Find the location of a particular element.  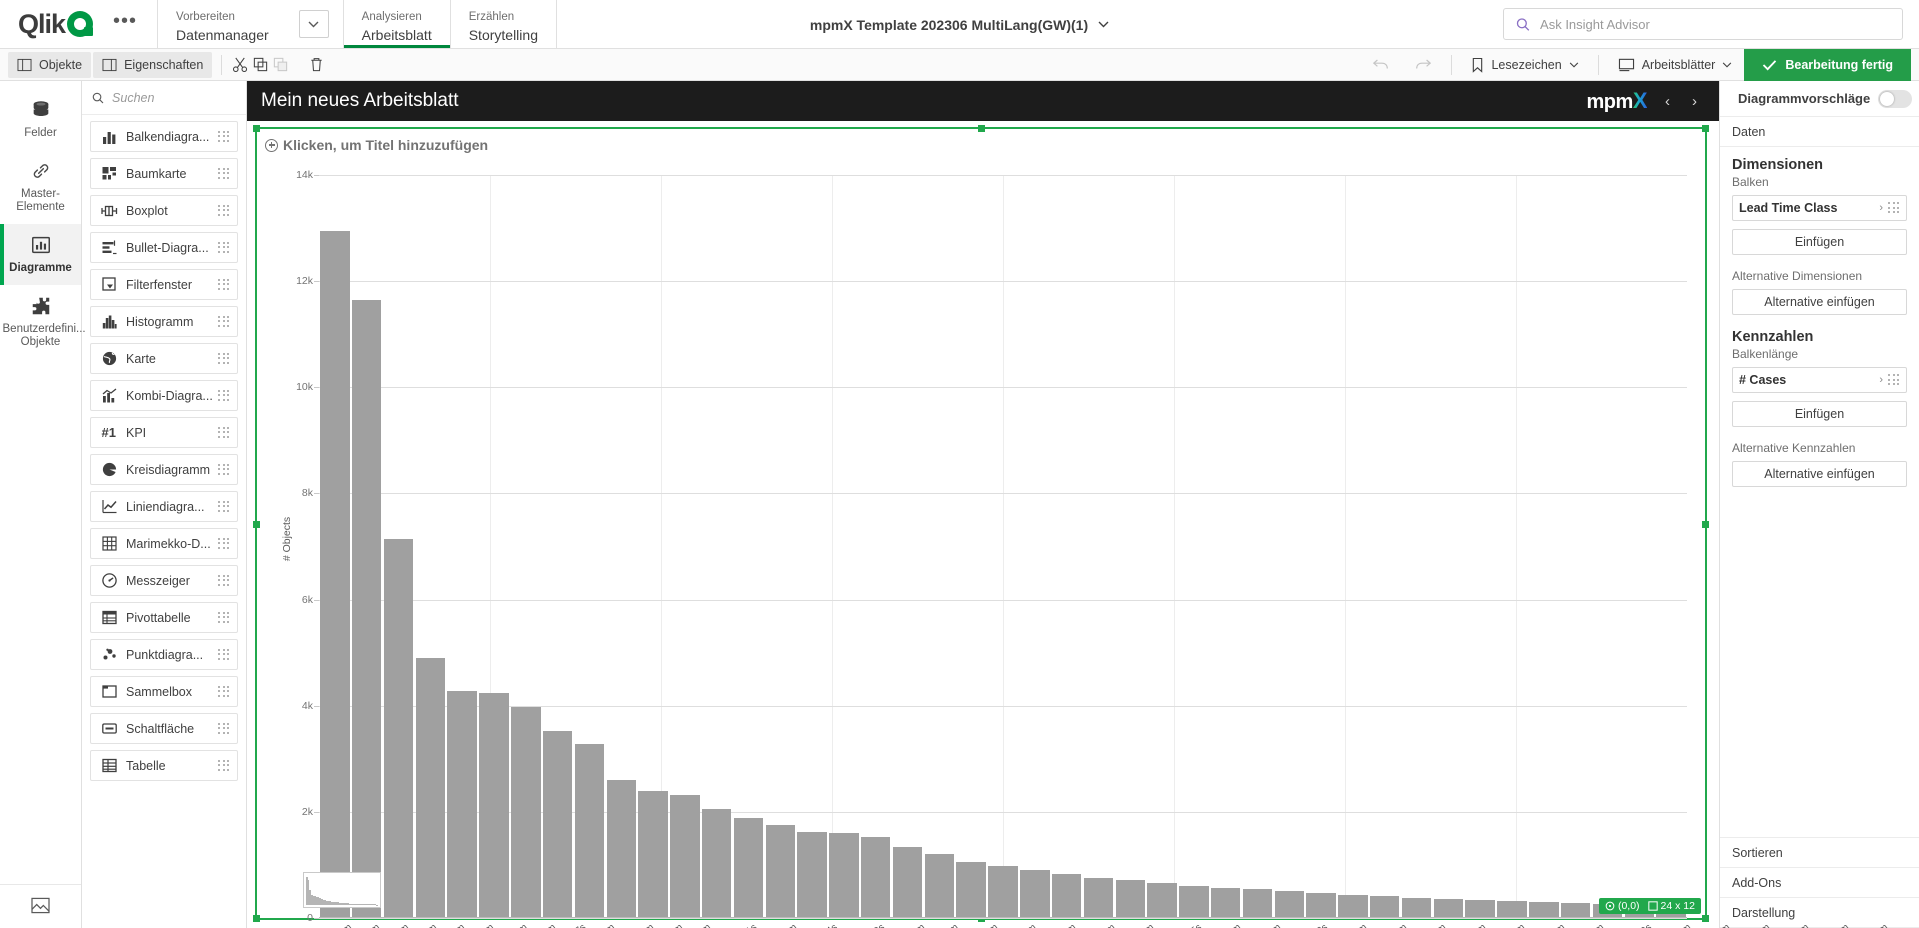

x-axis-tick-label: 21 - 24m is located at coordinates (981, 925).